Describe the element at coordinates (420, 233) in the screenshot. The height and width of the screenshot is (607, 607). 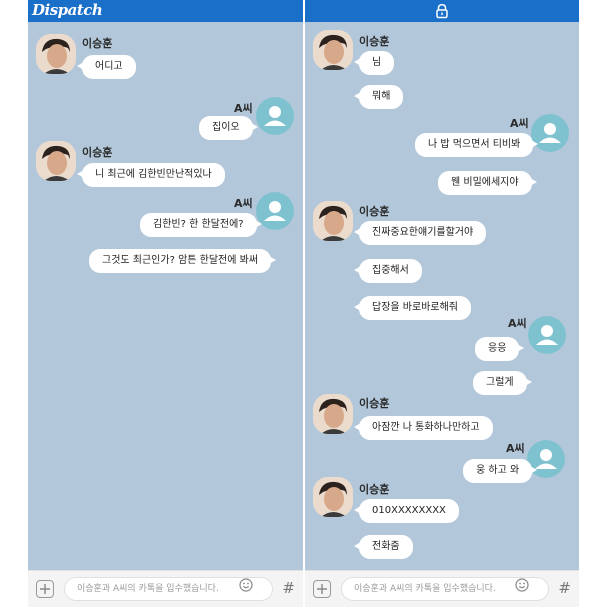
I see `message-bubble: 진짜중요한얘기를할거야` at that location.